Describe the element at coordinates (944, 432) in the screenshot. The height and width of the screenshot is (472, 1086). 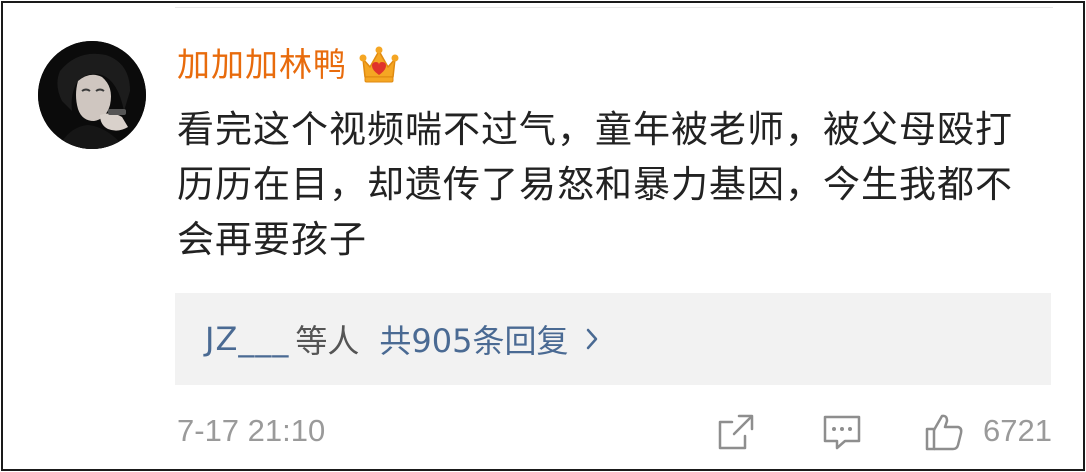
I see `thumbs-up-icon` at that location.